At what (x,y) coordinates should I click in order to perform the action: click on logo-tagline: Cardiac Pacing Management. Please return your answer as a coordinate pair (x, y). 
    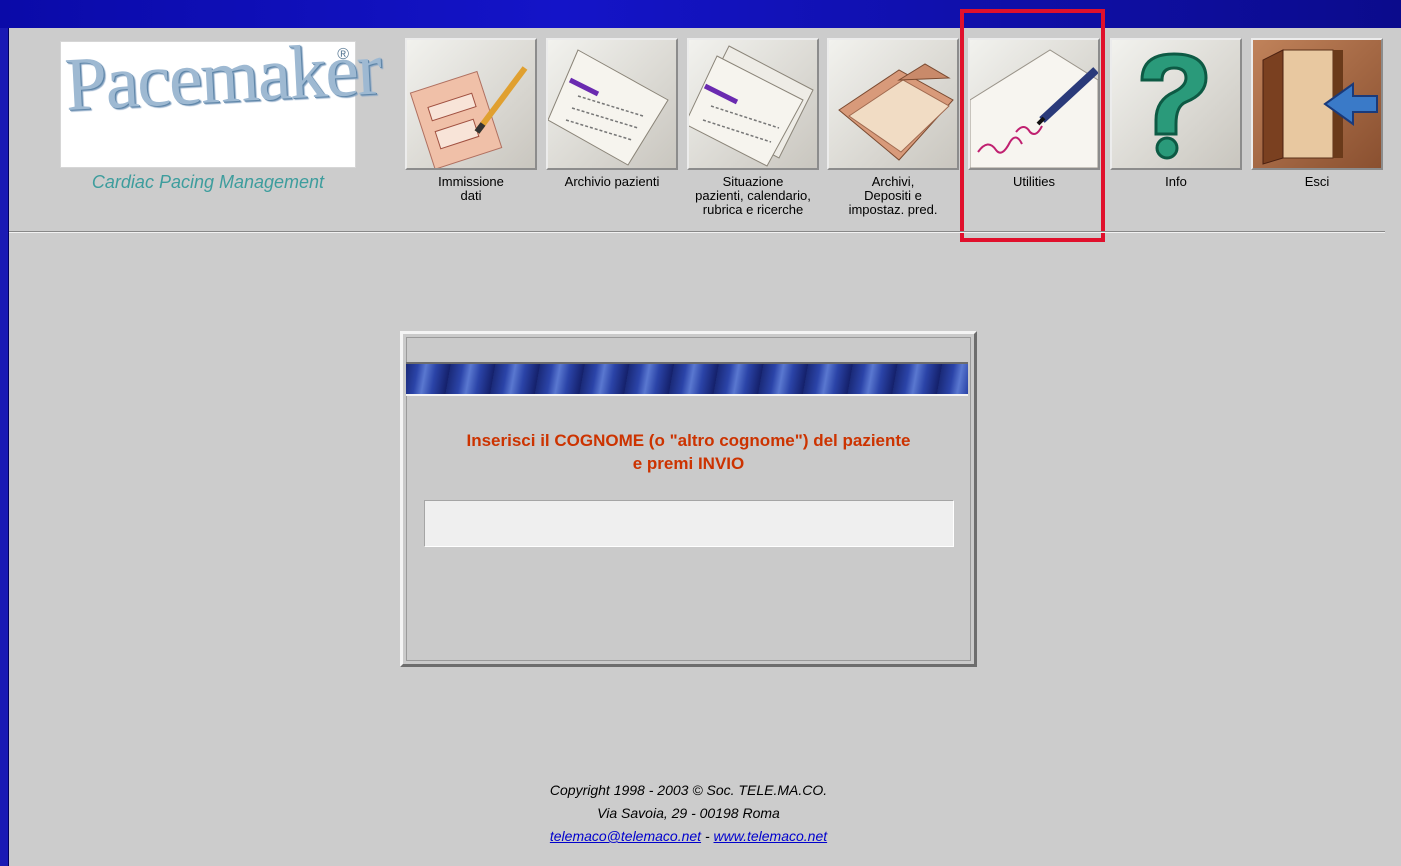
    Looking at the image, I should click on (208, 182).